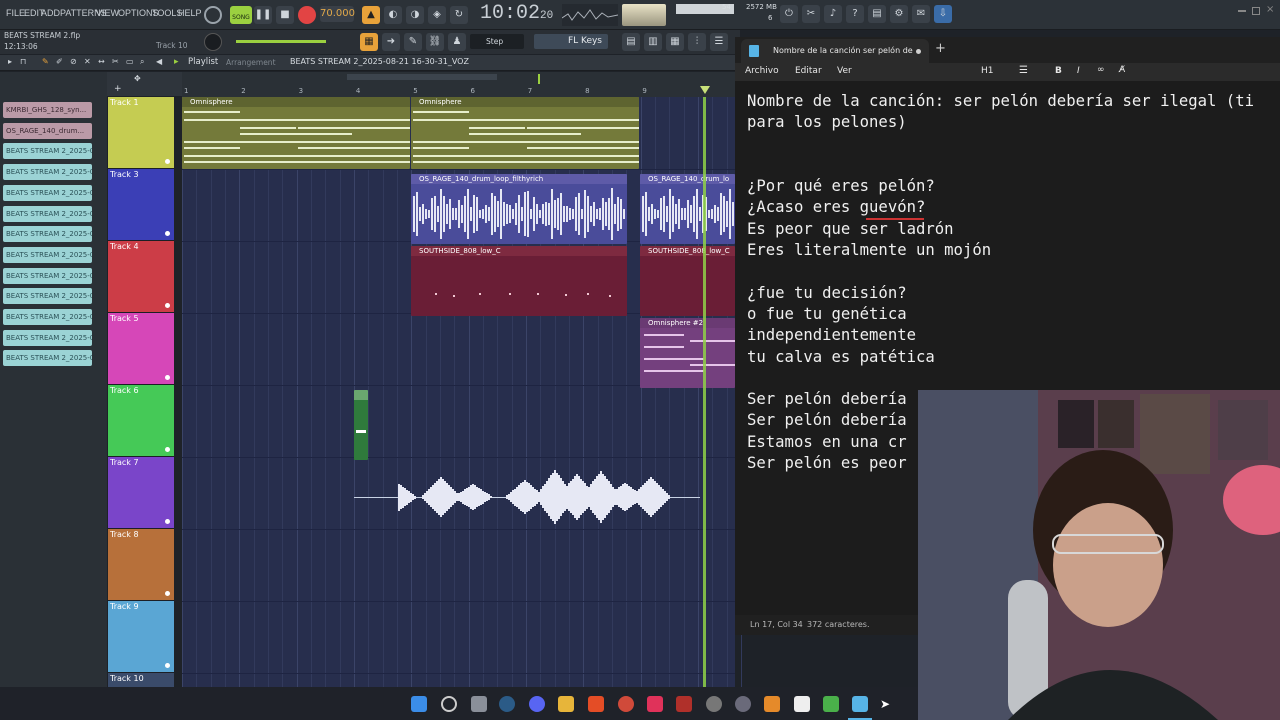 The width and height of the screenshot is (1280, 720). Describe the element at coordinates (987, 71) in the screenshot. I see `heading-select: H1` at that location.